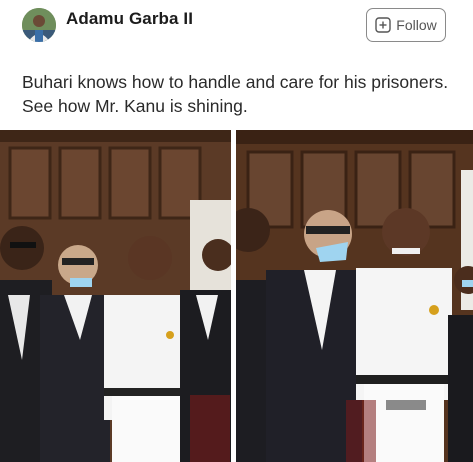  Describe the element at coordinates (383, 25) in the screenshot. I see `plus-box-icon` at that location.